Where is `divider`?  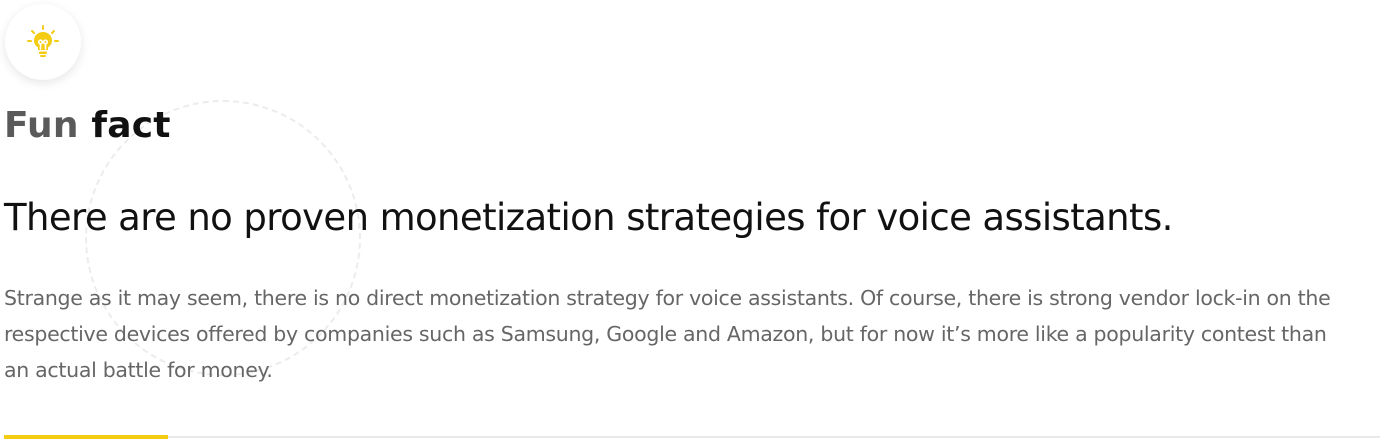 divider is located at coordinates (692, 437).